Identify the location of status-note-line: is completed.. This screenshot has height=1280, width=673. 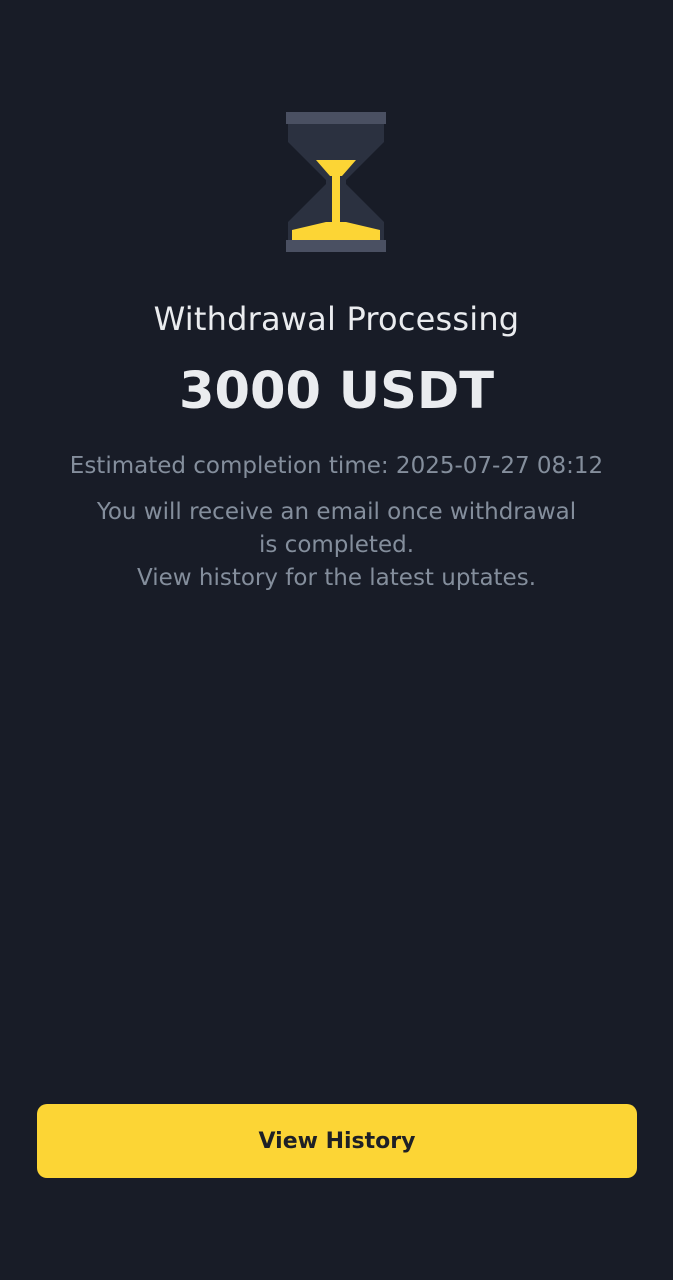
(336, 545).